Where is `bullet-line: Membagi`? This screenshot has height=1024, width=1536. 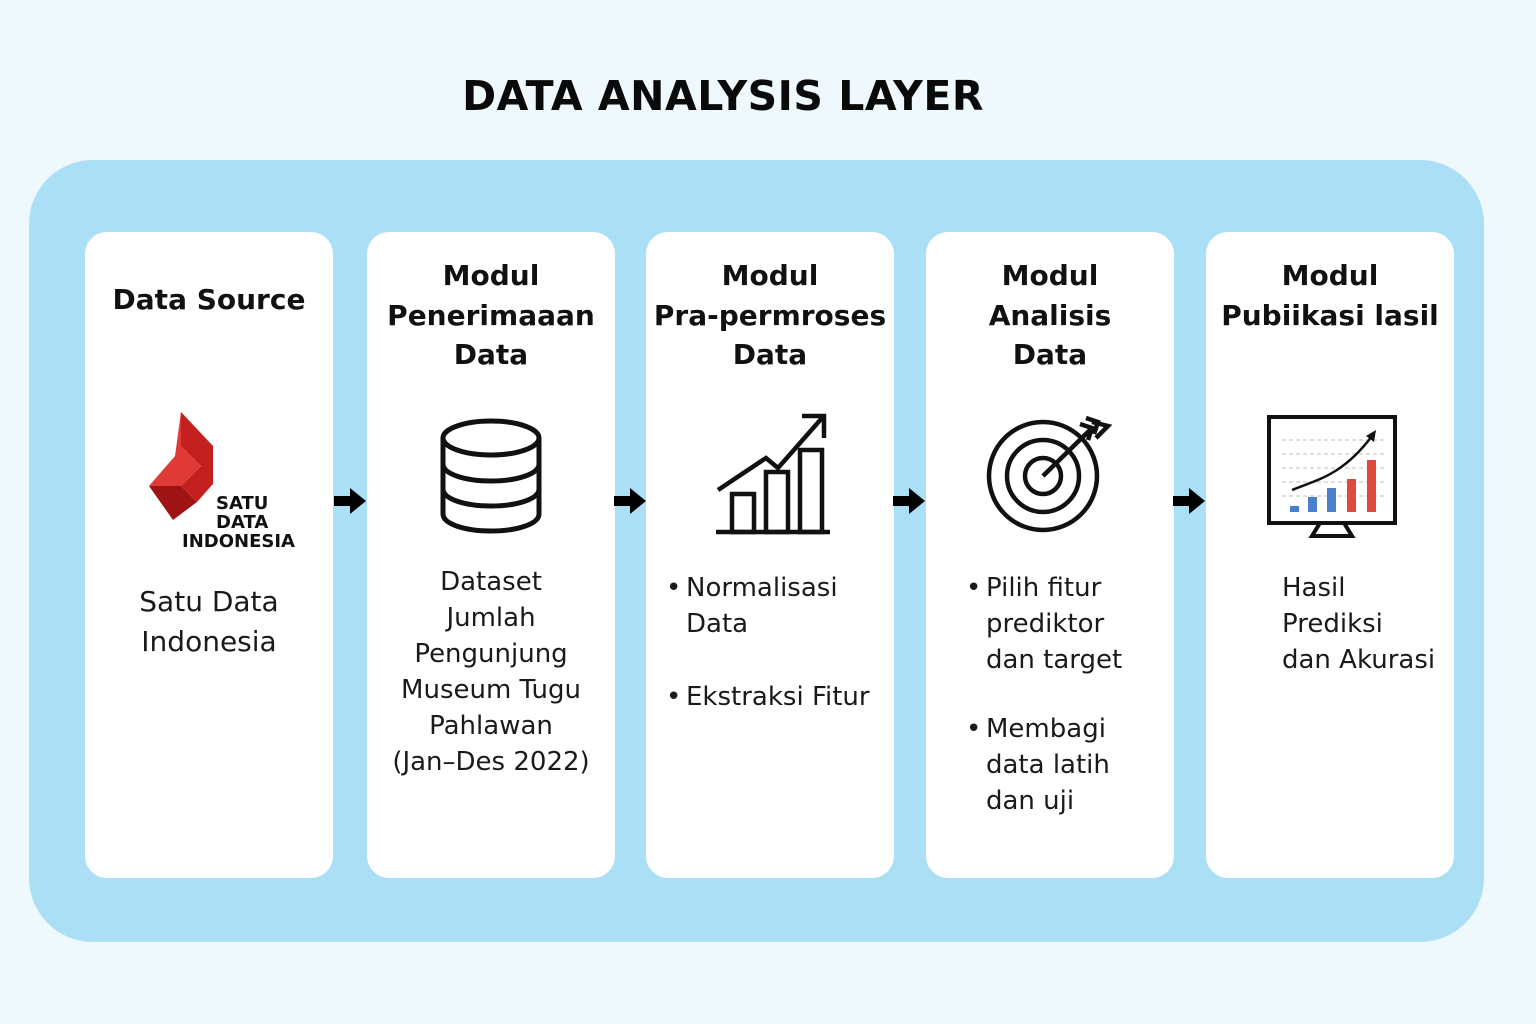
bullet-line: Membagi is located at coordinates (1046, 729).